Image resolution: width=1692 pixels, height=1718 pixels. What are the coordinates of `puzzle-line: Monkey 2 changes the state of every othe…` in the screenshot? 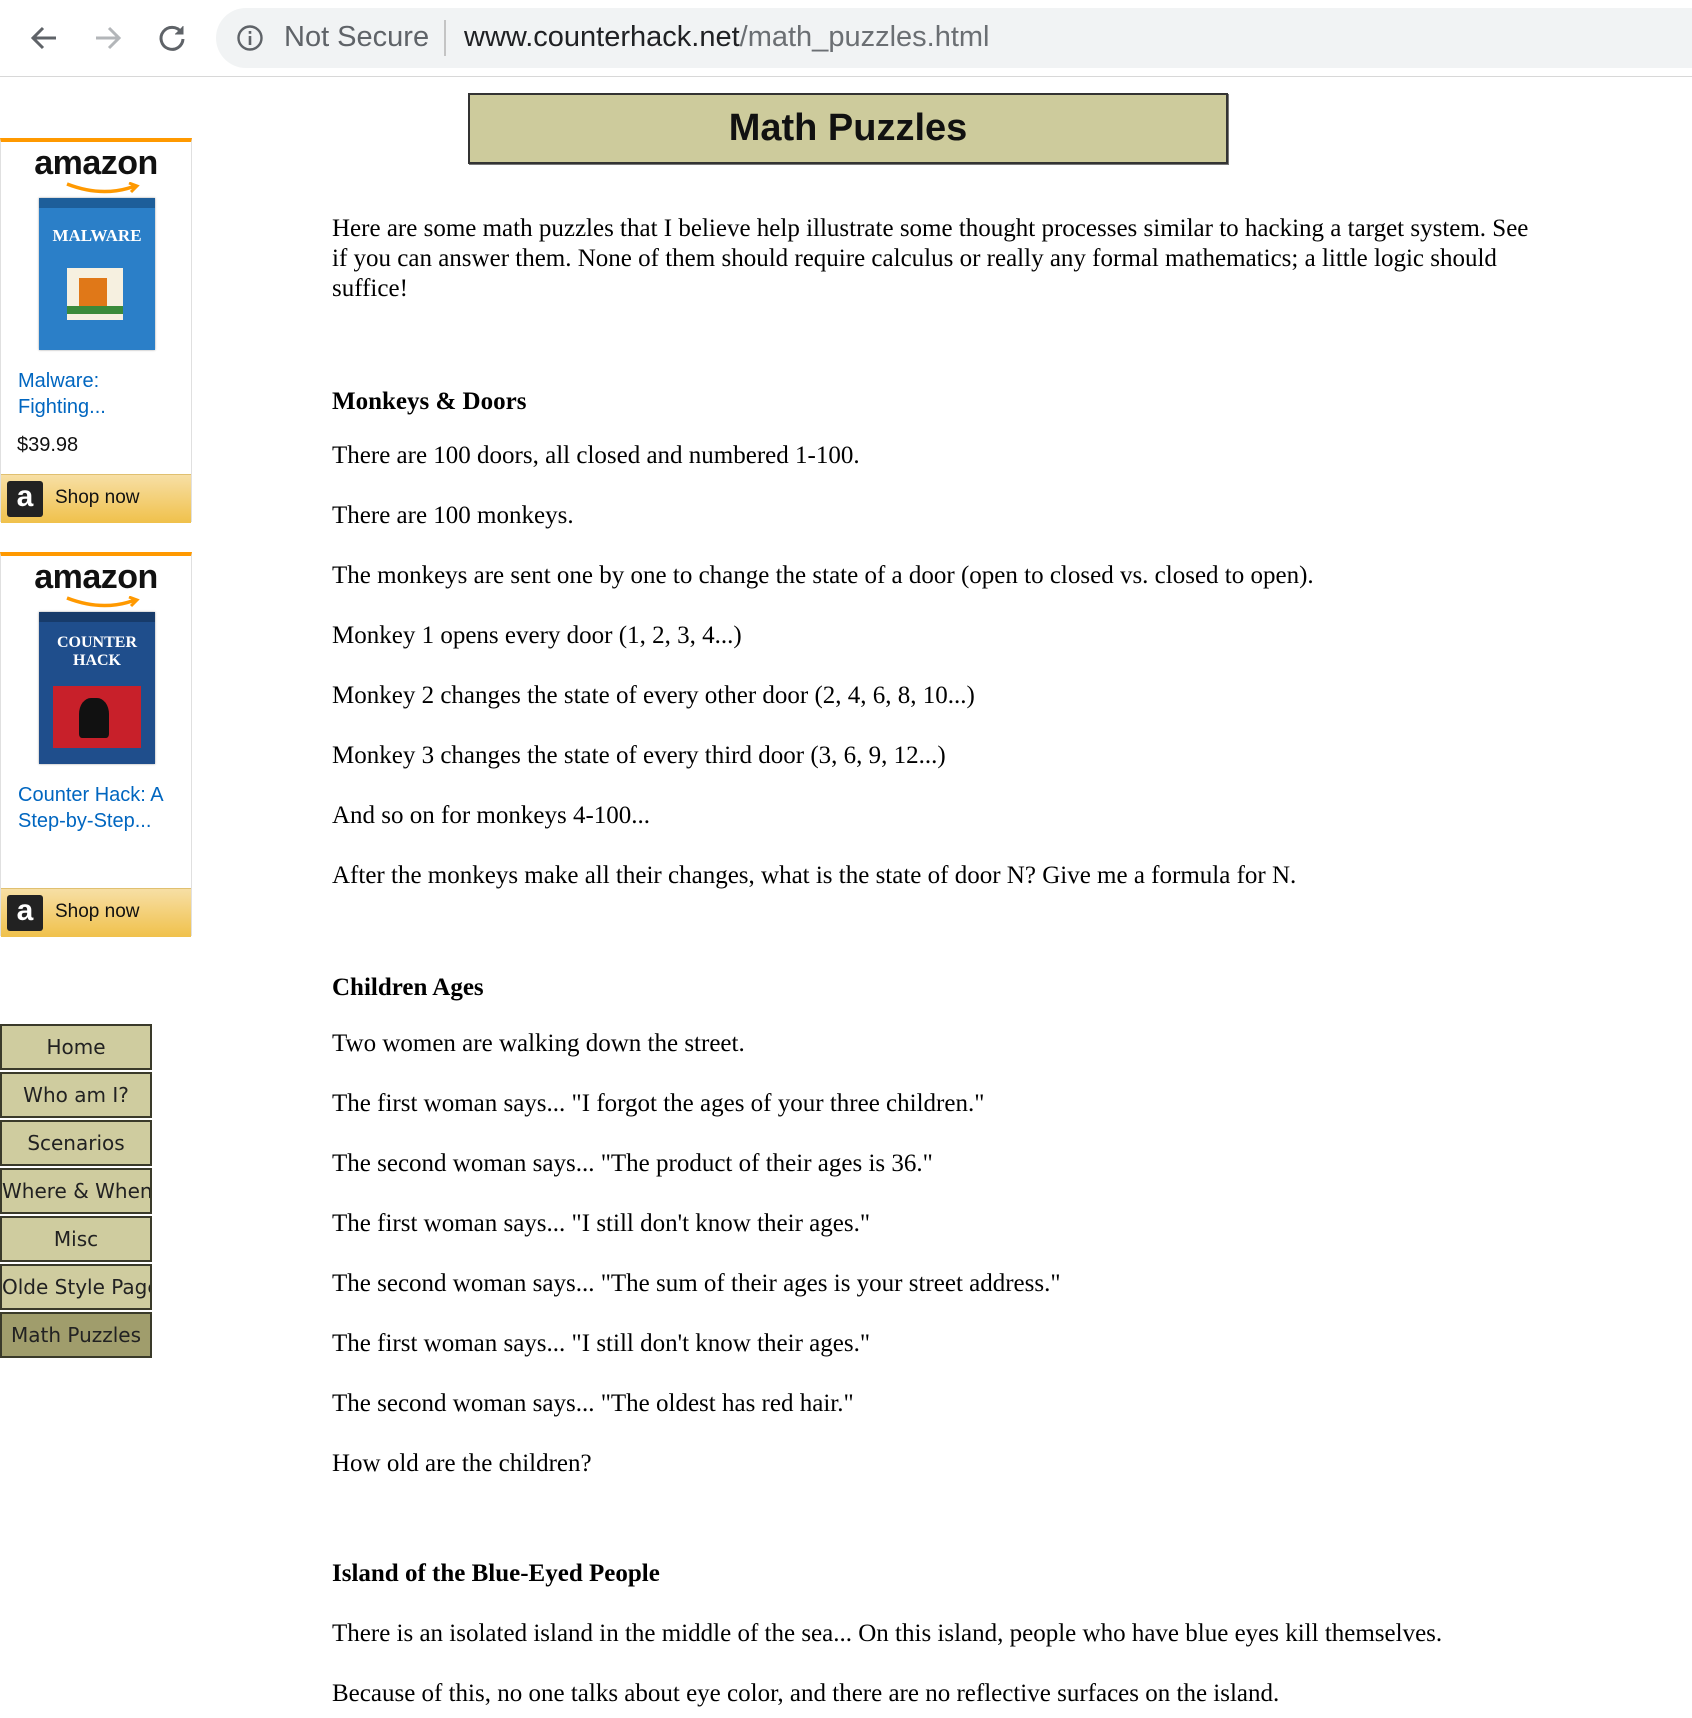 It's located at (653, 695).